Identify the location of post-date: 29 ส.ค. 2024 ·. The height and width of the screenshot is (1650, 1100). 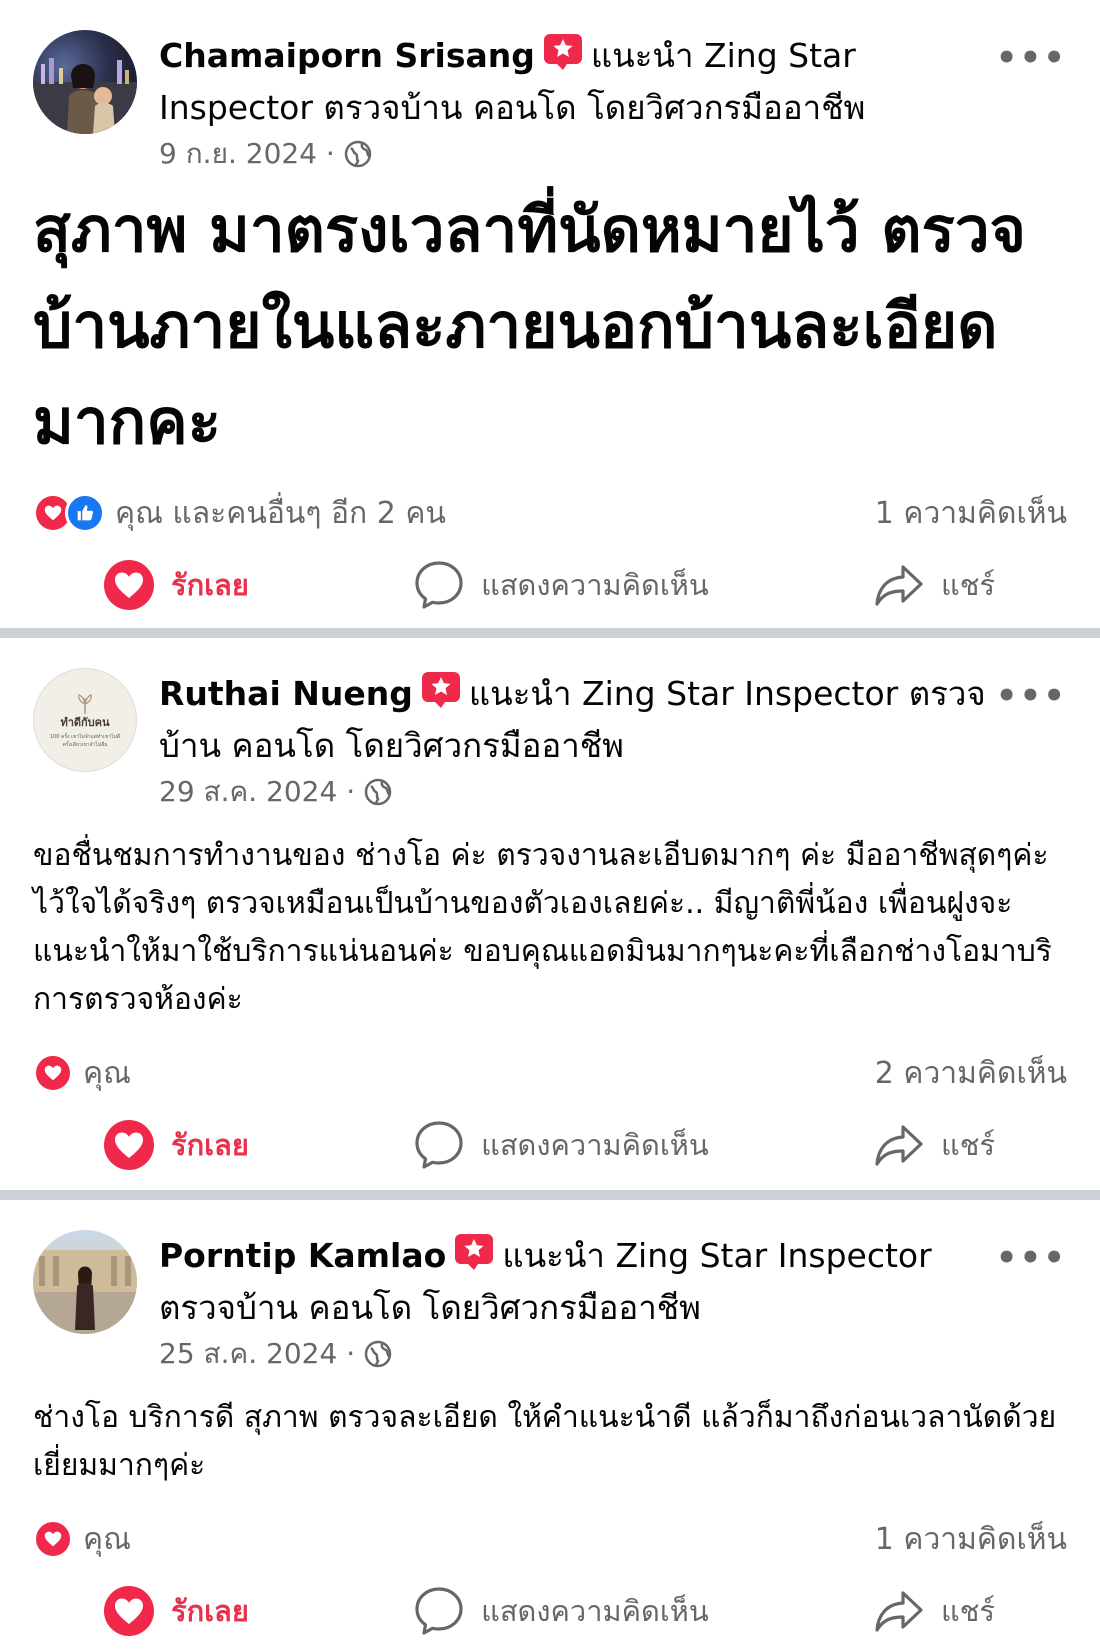
(257, 792).